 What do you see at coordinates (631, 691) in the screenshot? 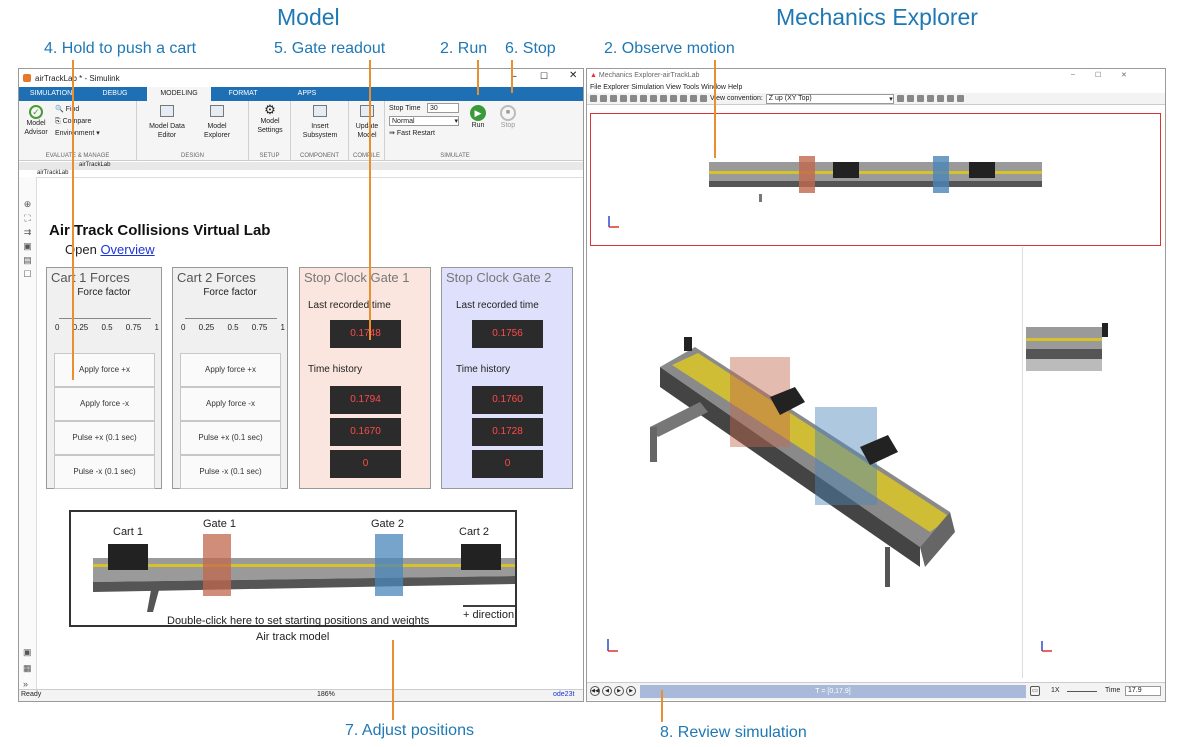
I see `step-forward-icon: ▶` at bounding box center [631, 691].